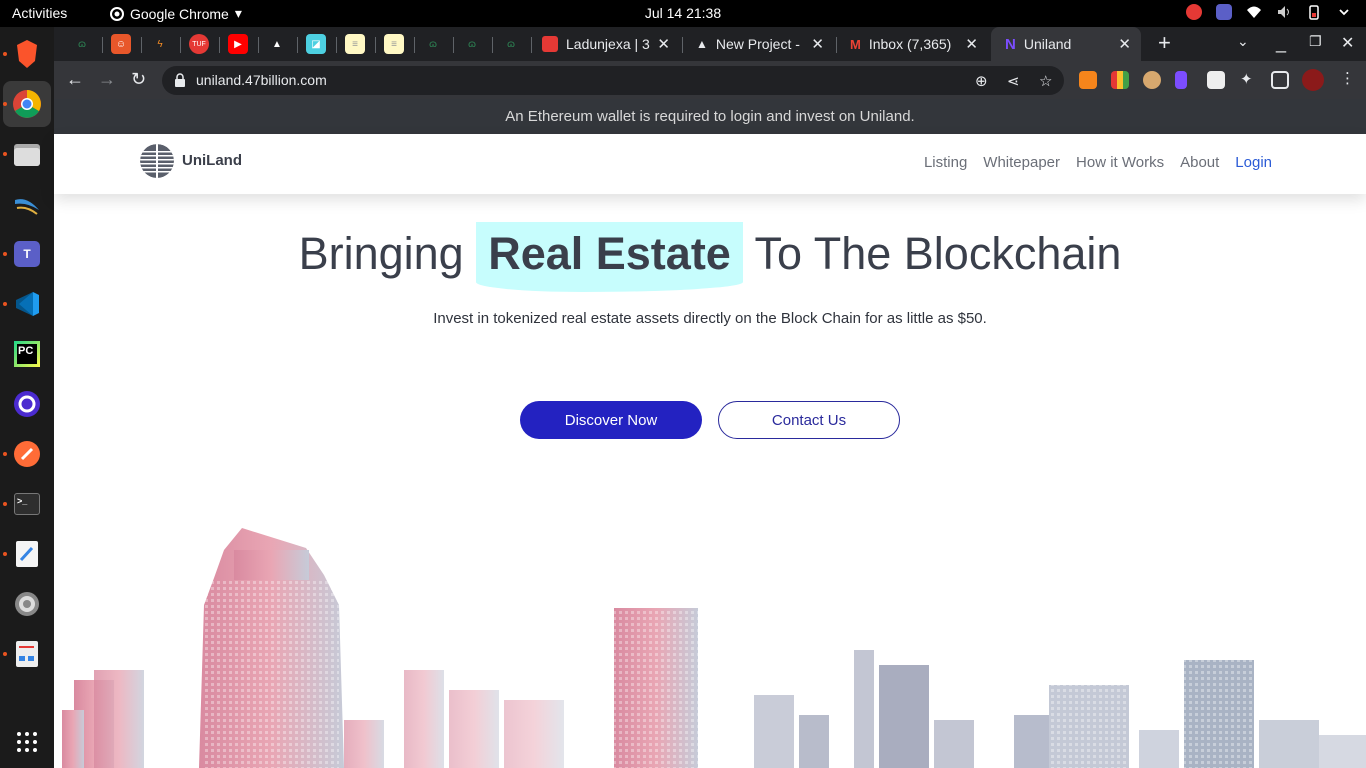 Image resolution: width=1366 pixels, height=768 pixels. I want to click on profile-avatar, so click(1313, 80).